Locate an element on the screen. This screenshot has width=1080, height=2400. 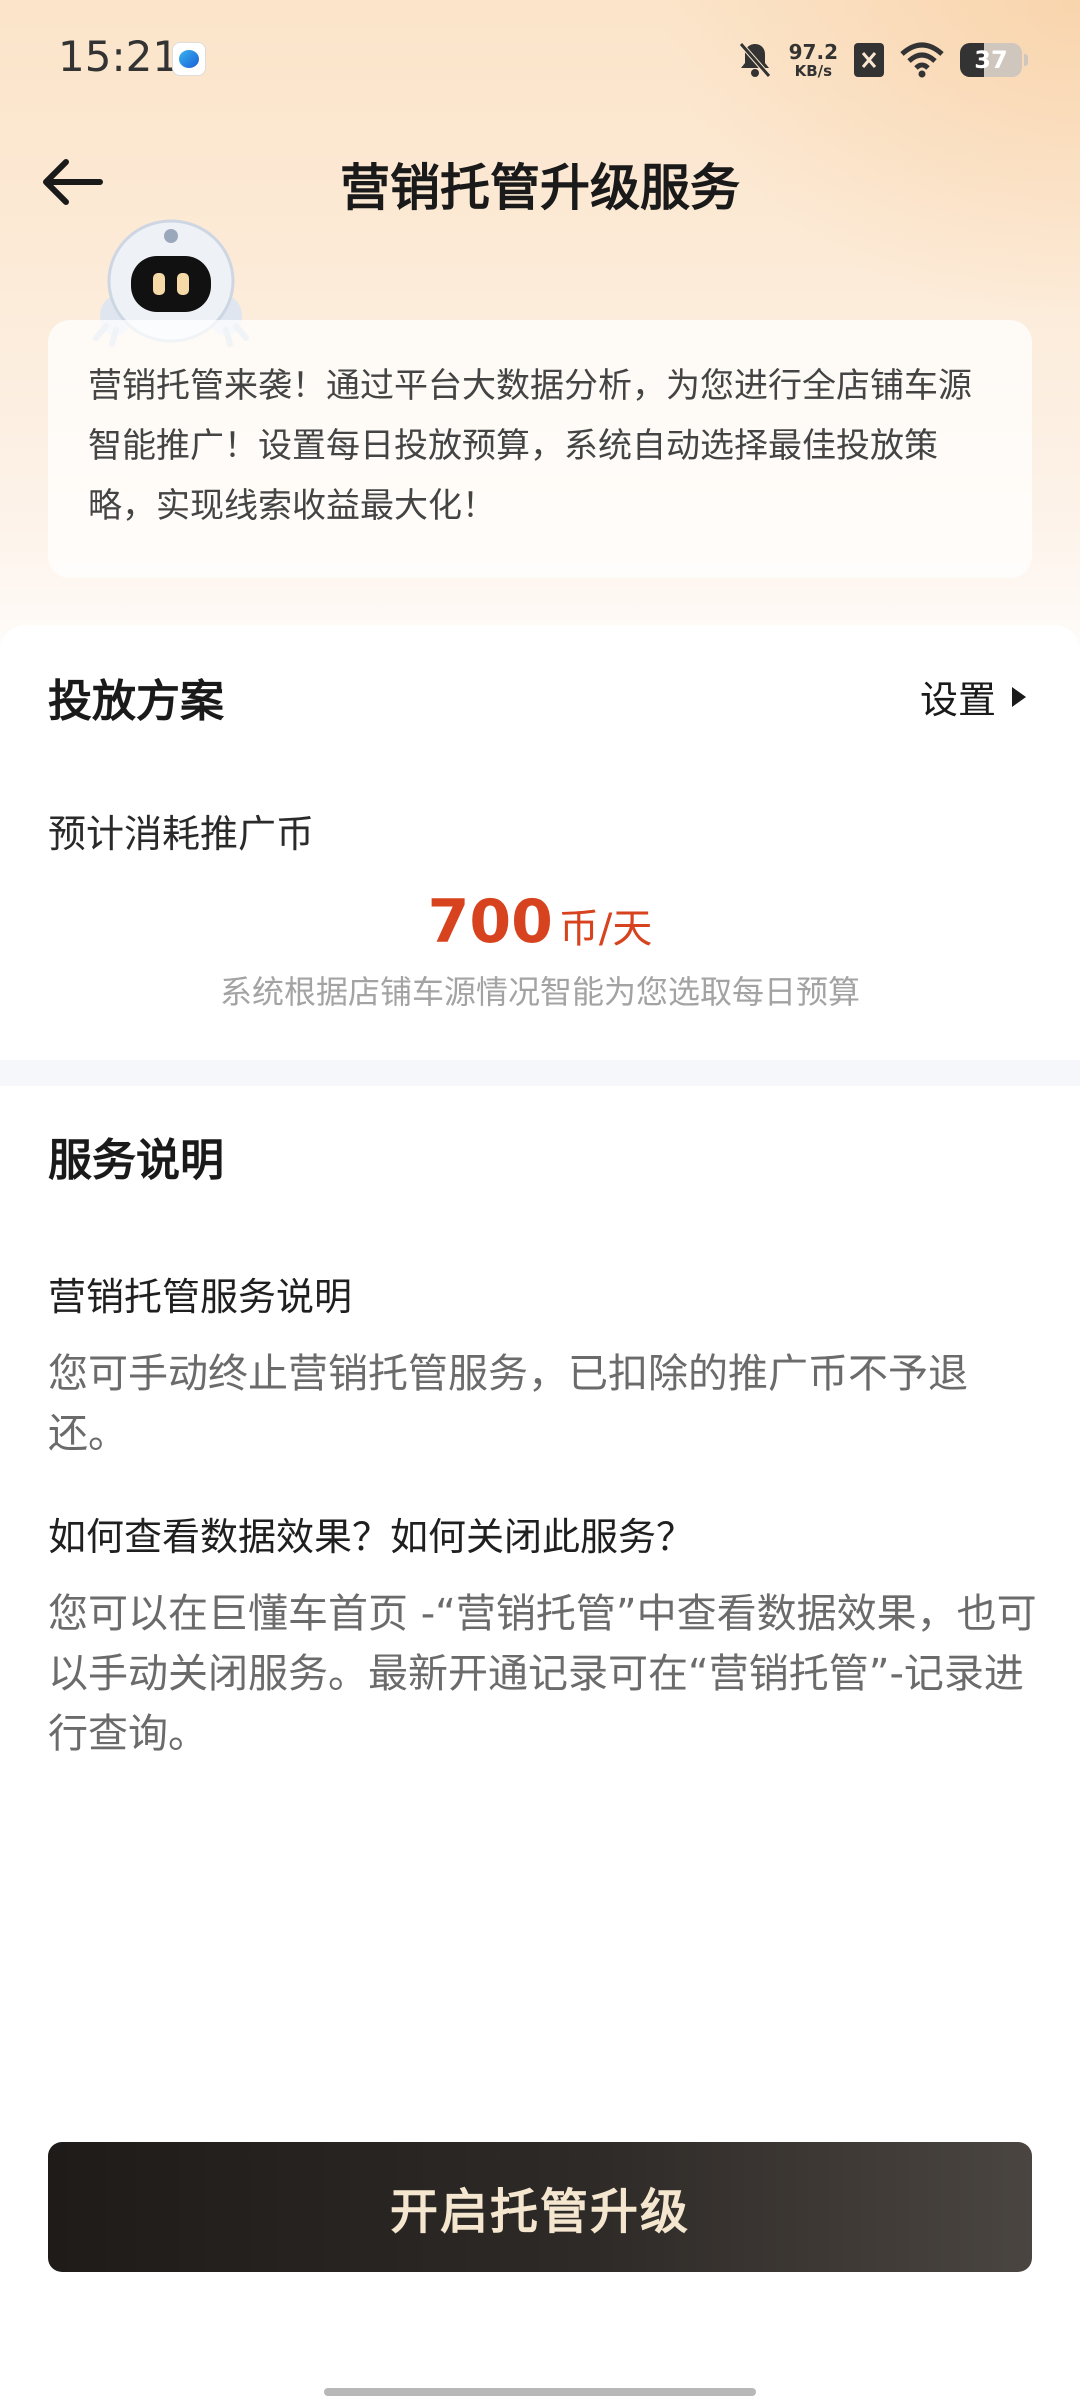
battery-icon: 37 is located at coordinates (994, 60).